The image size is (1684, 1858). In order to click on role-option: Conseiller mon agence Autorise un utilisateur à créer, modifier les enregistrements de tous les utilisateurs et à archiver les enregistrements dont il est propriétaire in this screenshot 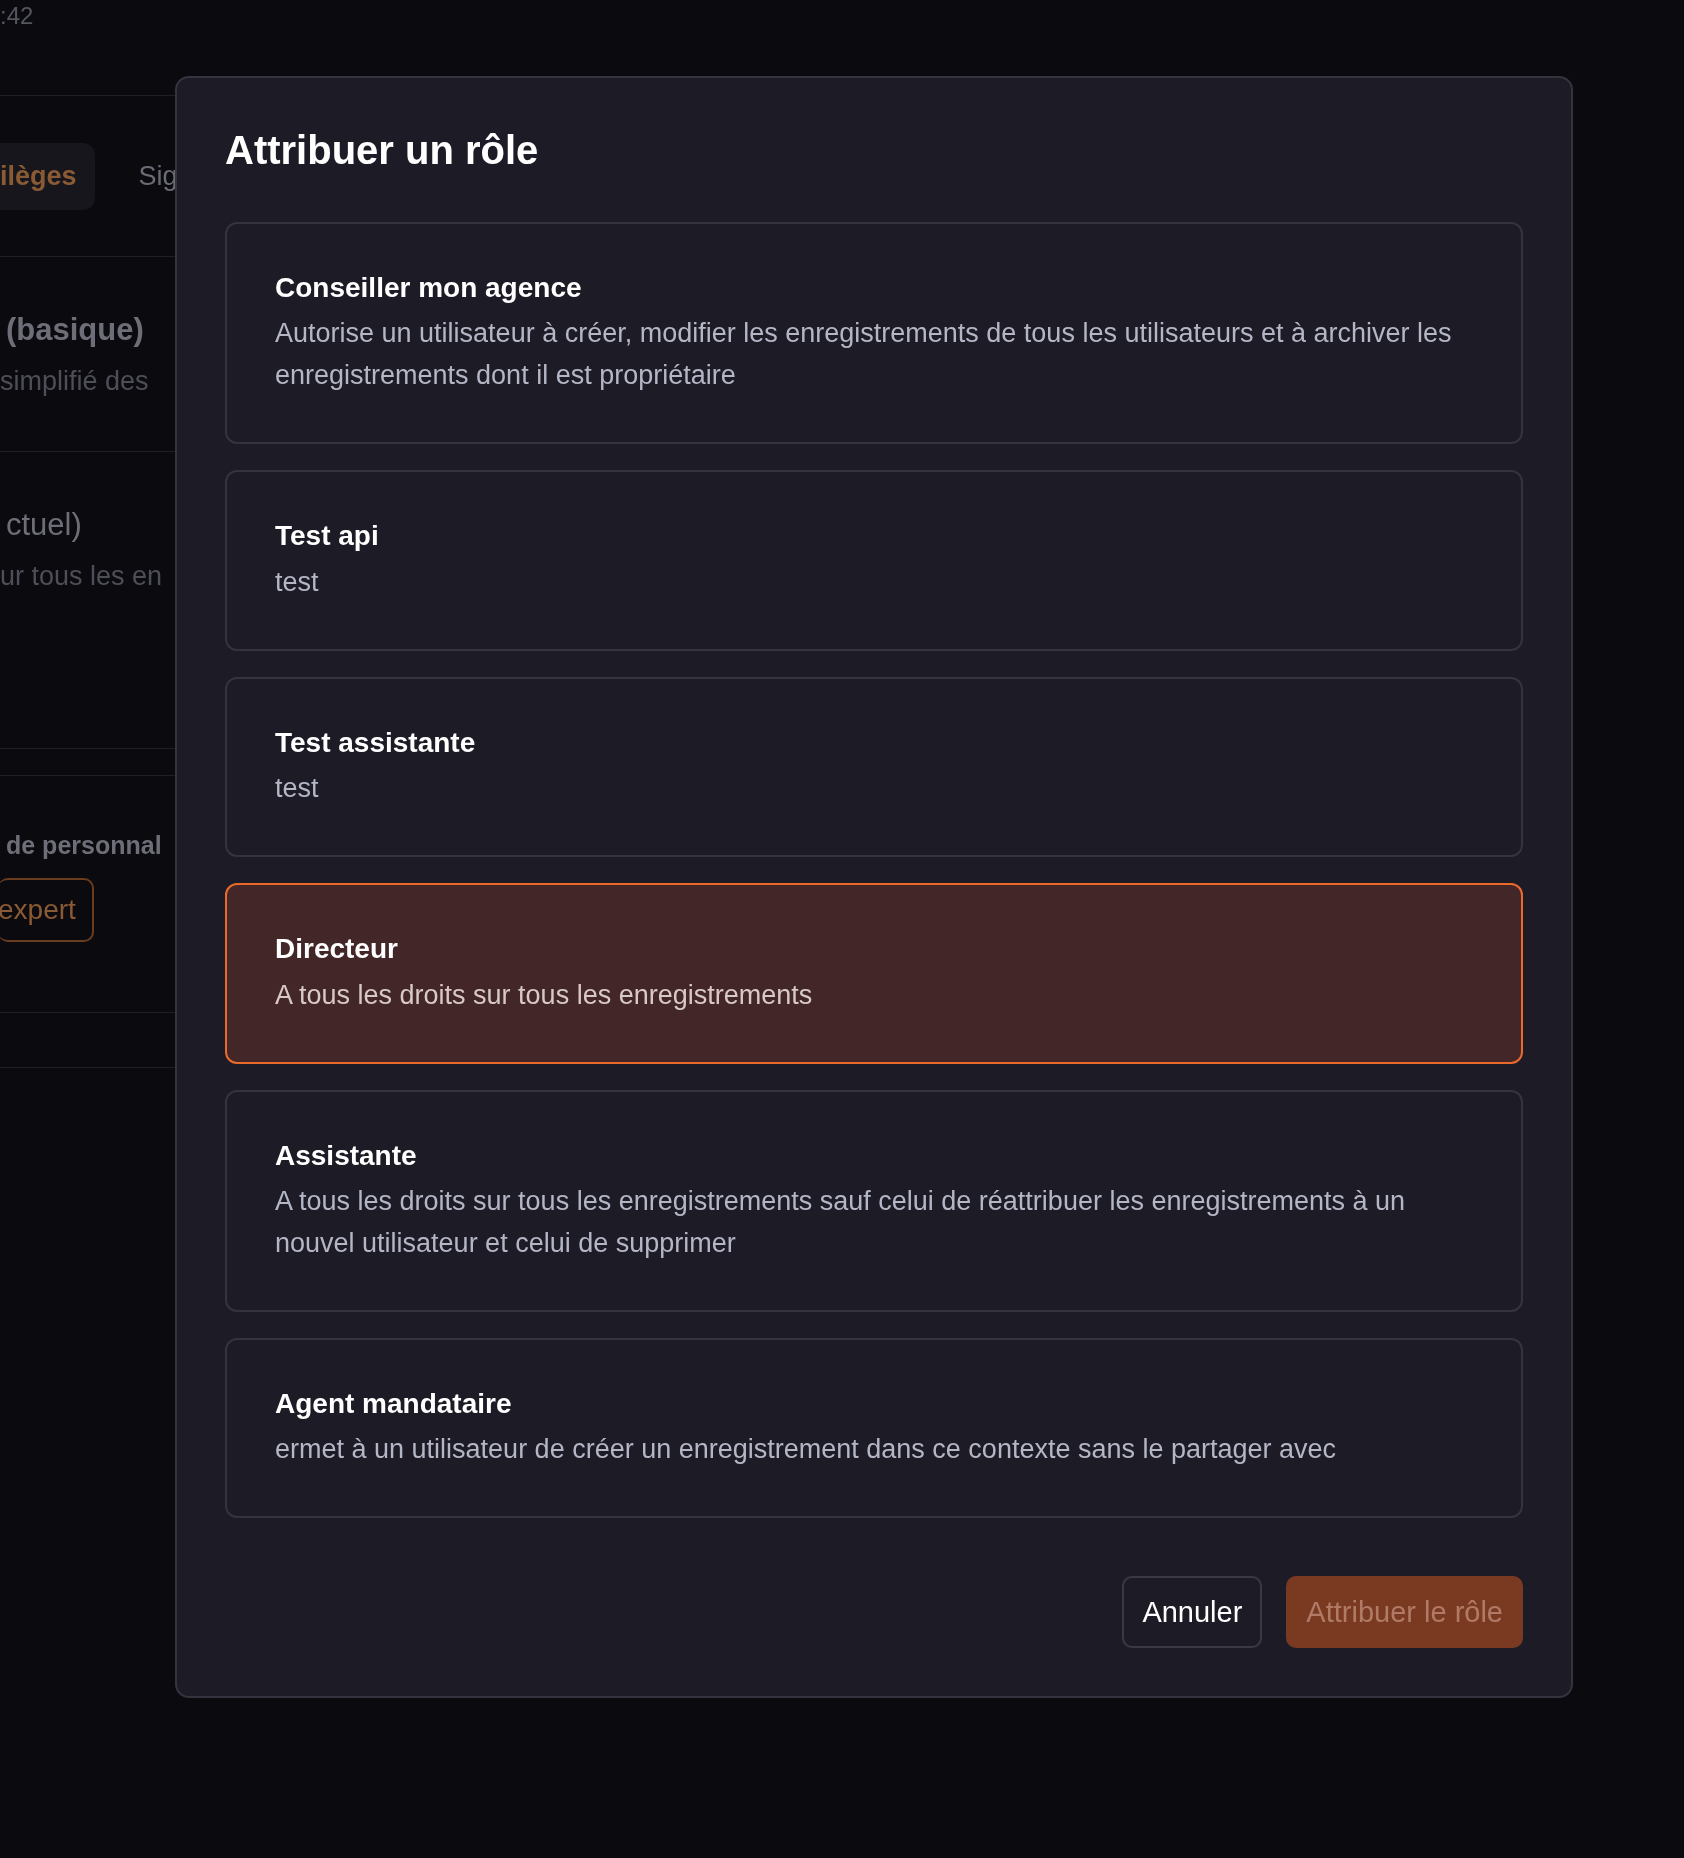, I will do `click(874, 333)`.